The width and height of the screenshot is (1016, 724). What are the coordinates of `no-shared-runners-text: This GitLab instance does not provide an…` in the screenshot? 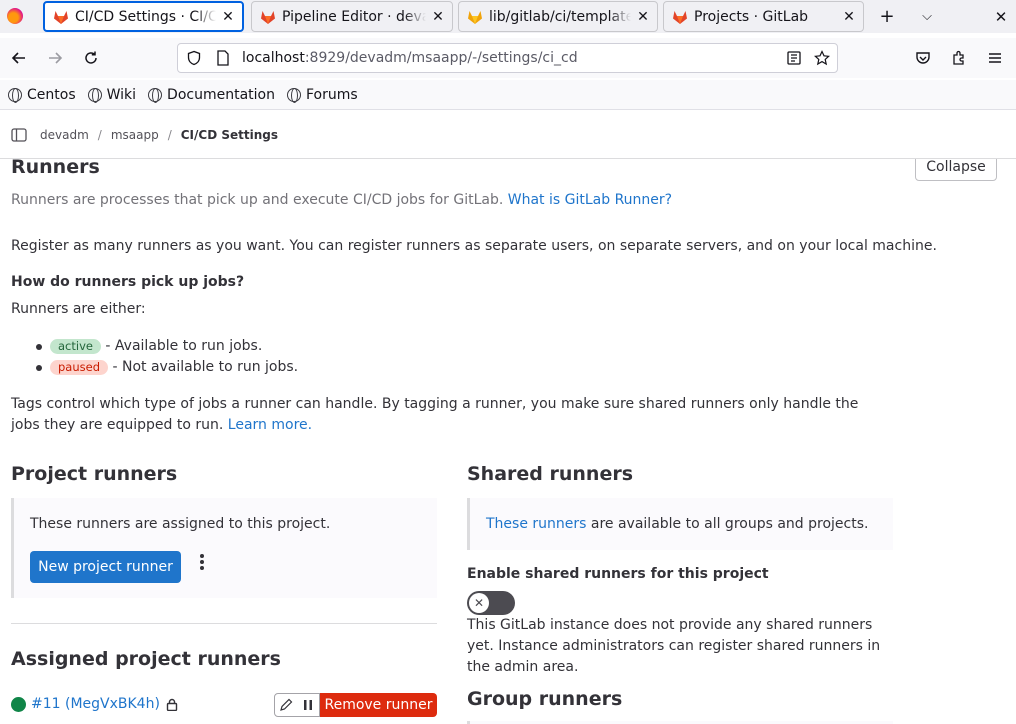 It's located at (674, 646).